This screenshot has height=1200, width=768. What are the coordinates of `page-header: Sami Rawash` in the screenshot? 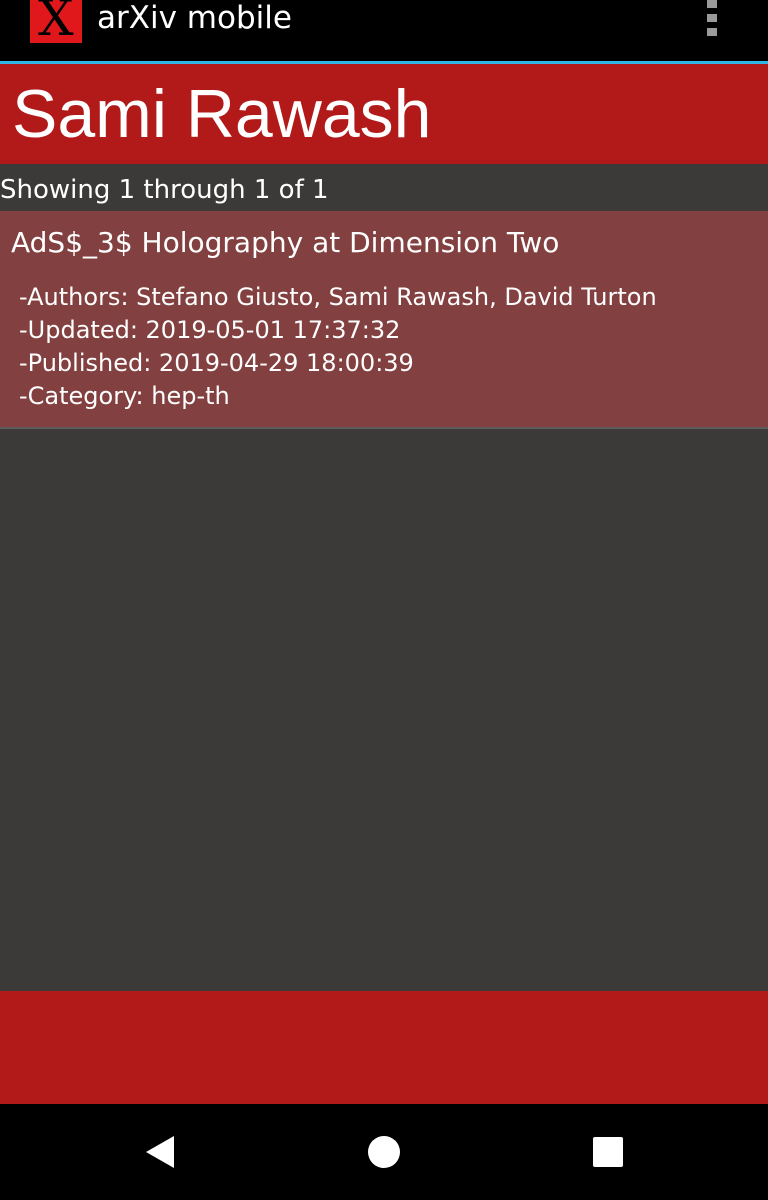 It's located at (384, 114).